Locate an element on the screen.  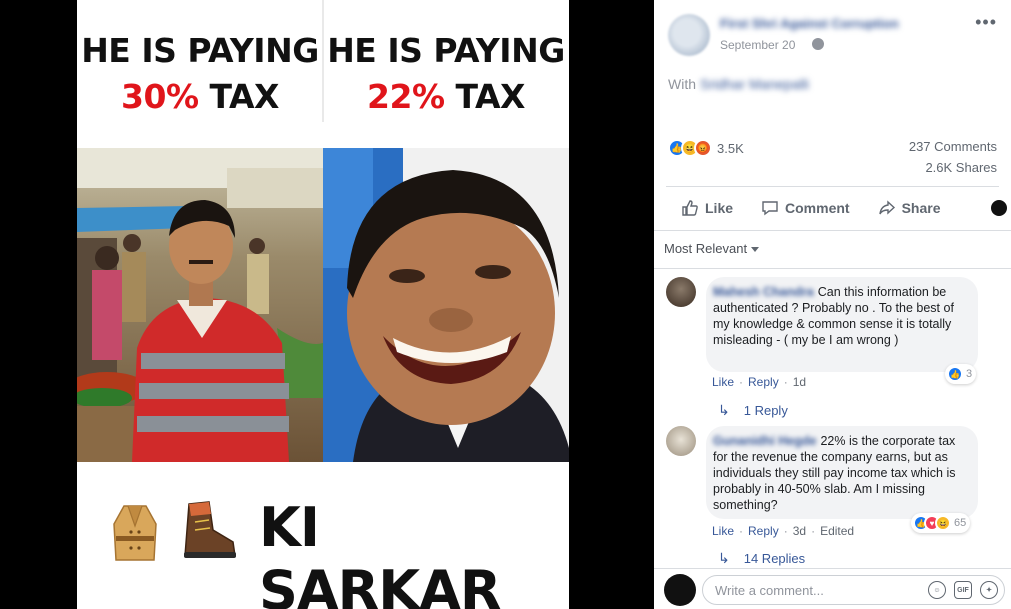
comment-sort-dropdown: Most Relevant is located at coordinates (712, 248).